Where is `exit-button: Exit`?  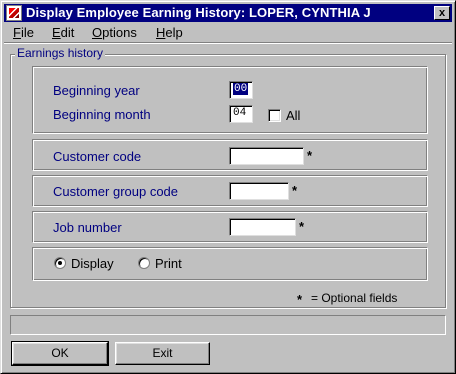 exit-button: Exit is located at coordinates (162, 353).